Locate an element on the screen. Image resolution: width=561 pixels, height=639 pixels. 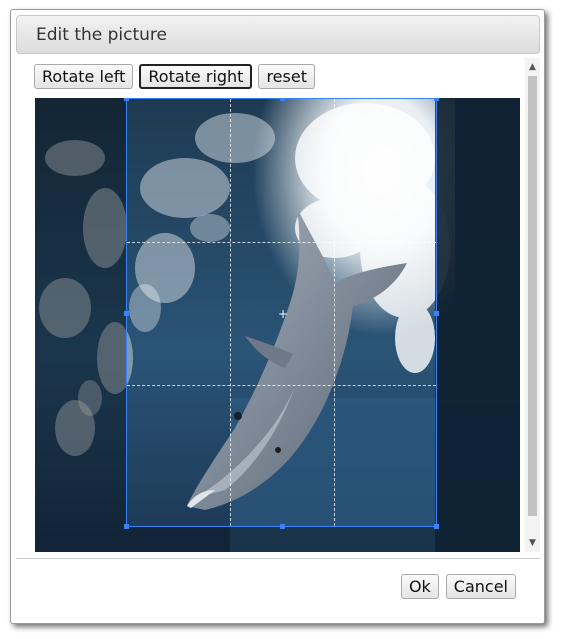
reset-button: reset is located at coordinates (286, 76).